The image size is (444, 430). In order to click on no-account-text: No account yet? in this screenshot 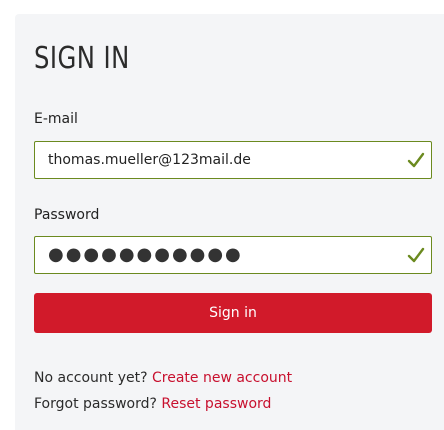, I will do `click(91, 378)`.